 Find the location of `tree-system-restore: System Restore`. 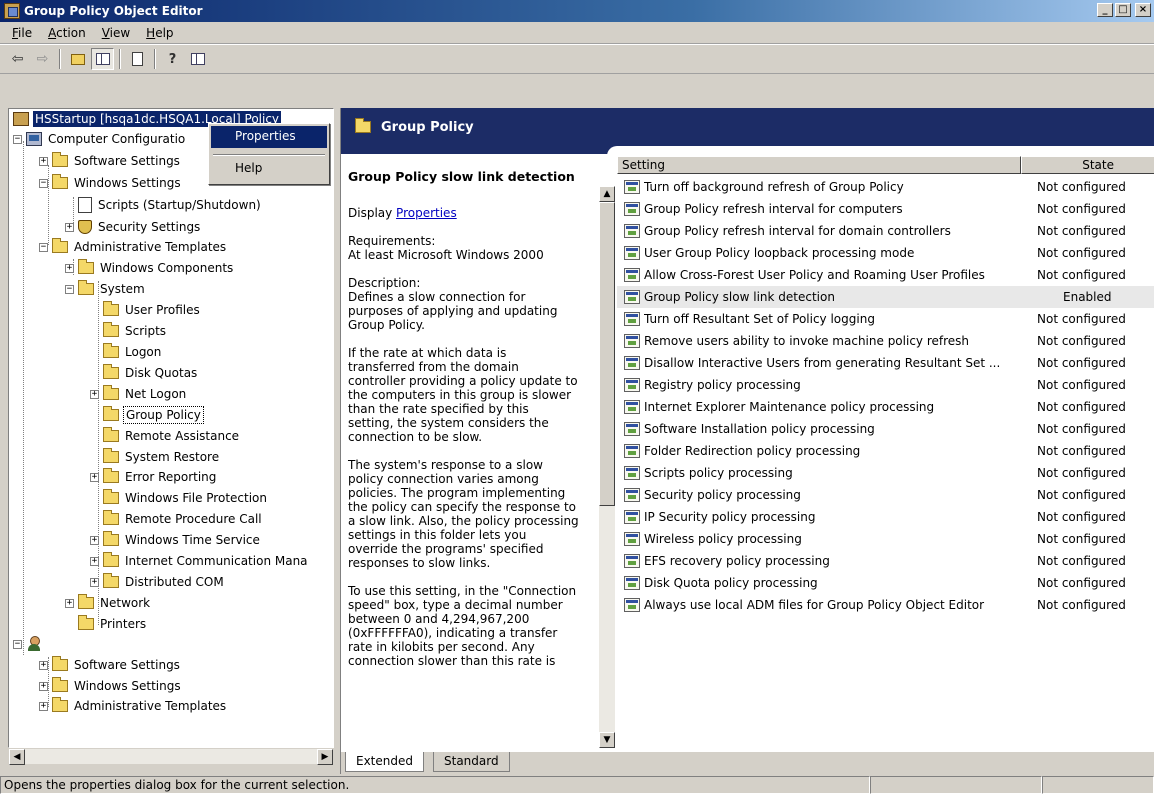

tree-system-restore: System Restore is located at coordinates (162, 457).